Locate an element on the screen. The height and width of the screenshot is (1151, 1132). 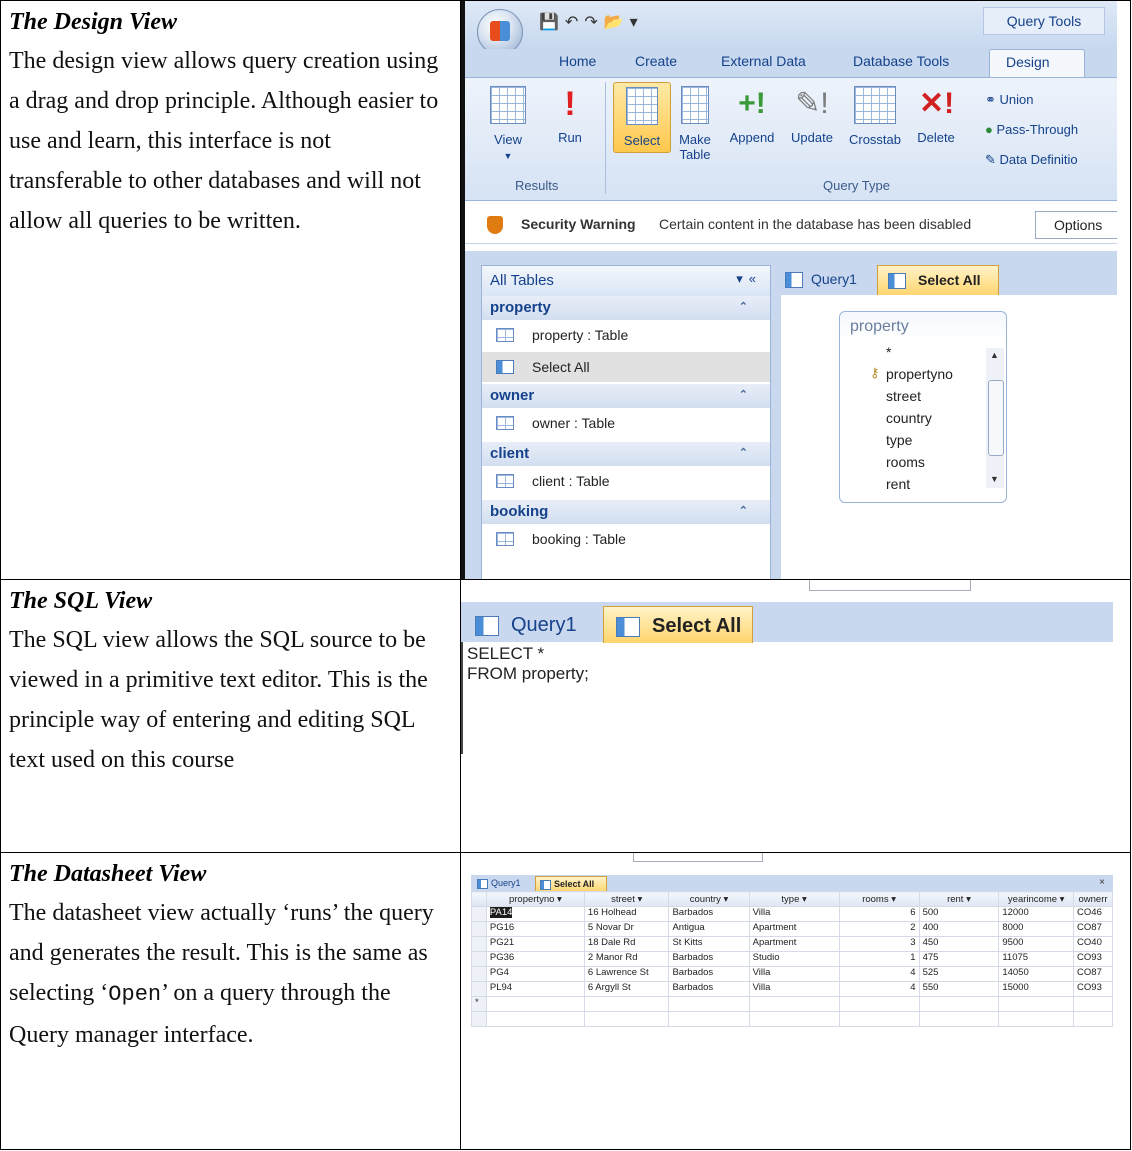
nav-item-property-table: property : Table is located at coordinates (626, 335).